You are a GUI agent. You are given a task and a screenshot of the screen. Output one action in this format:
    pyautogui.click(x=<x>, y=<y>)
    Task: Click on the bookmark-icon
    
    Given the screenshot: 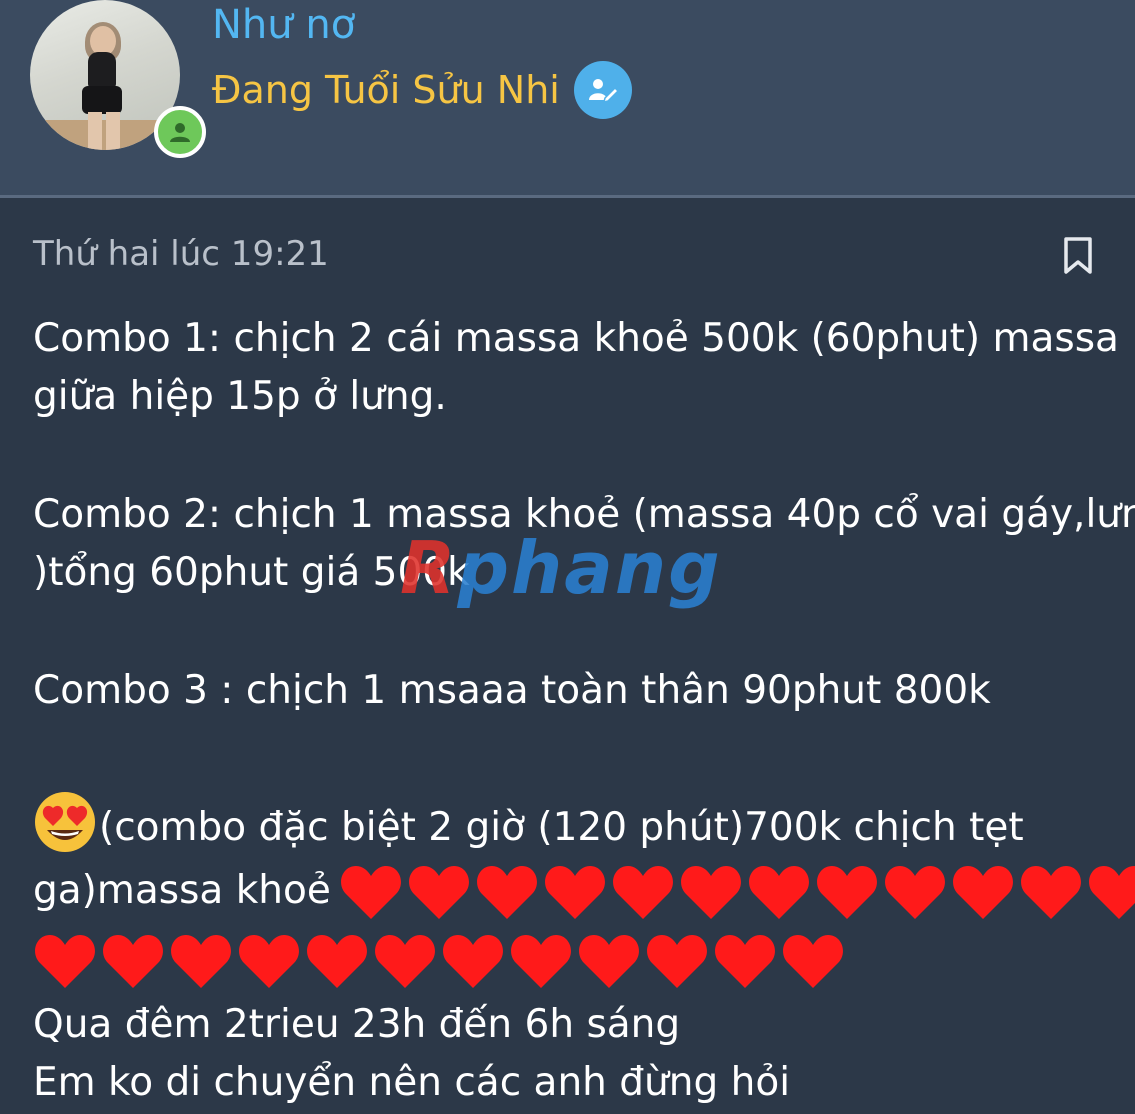 What is the action you would take?
    pyautogui.click(x=1078, y=258)
    